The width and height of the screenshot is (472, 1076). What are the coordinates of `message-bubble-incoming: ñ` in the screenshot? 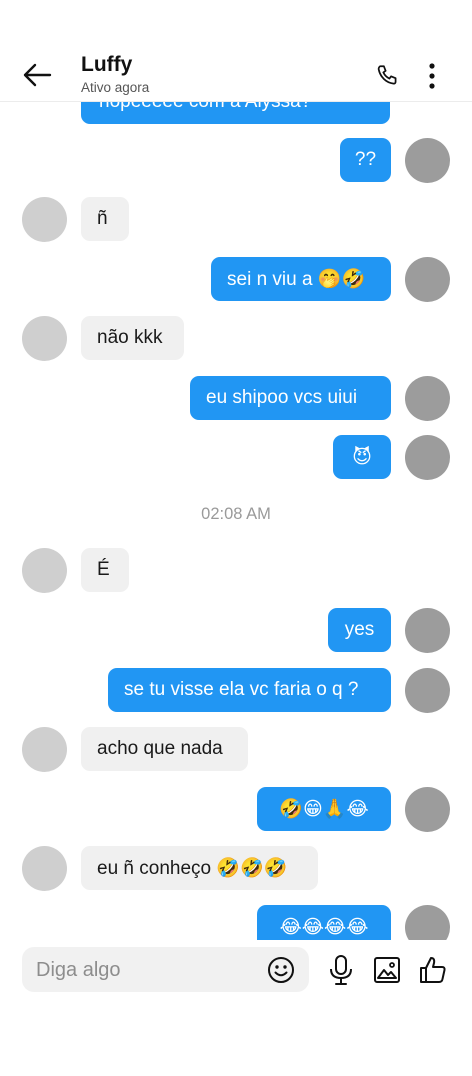 It's located at (105, 219).